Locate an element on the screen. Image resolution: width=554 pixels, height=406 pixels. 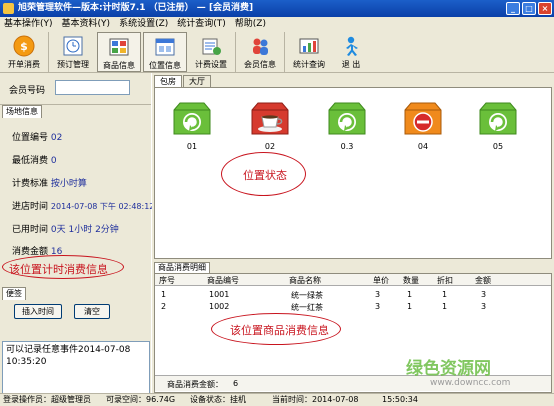
menu-help: 帮助(Z) is located at coordinates (250, 24).